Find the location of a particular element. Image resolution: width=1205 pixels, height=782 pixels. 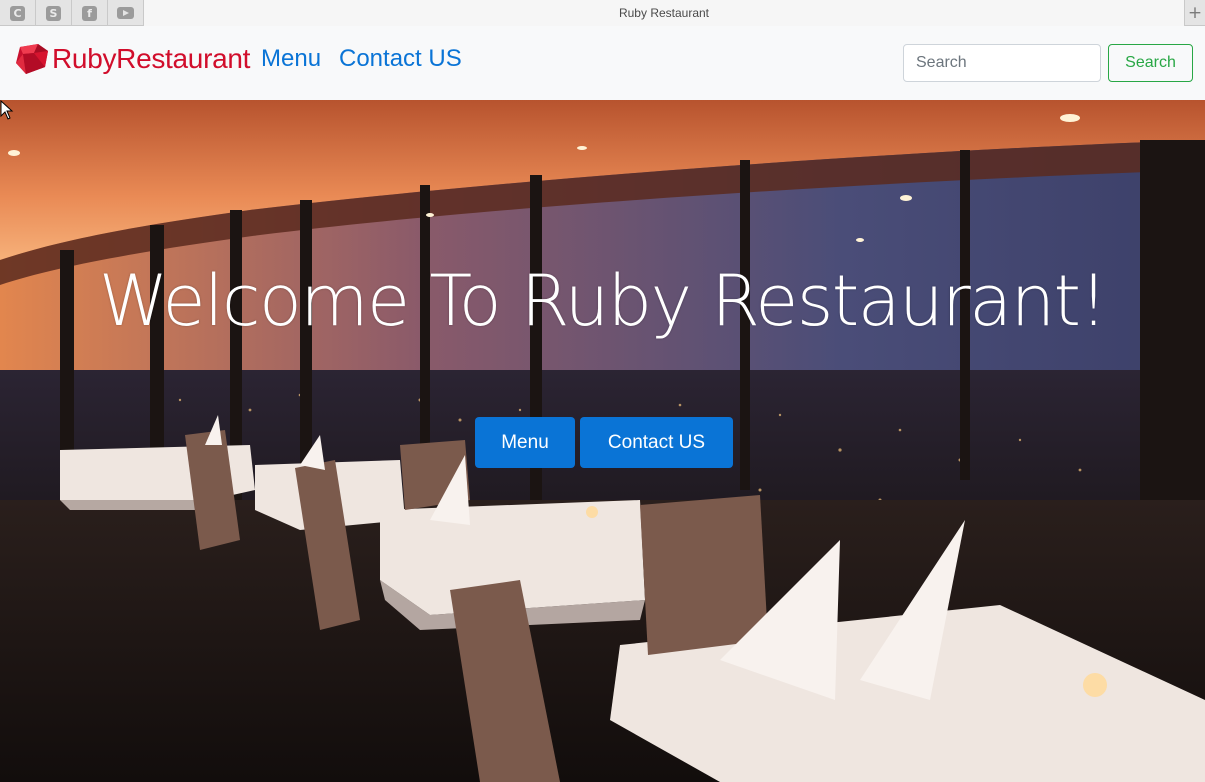

ruby-gem-icon is located at coordinates (32, 59).